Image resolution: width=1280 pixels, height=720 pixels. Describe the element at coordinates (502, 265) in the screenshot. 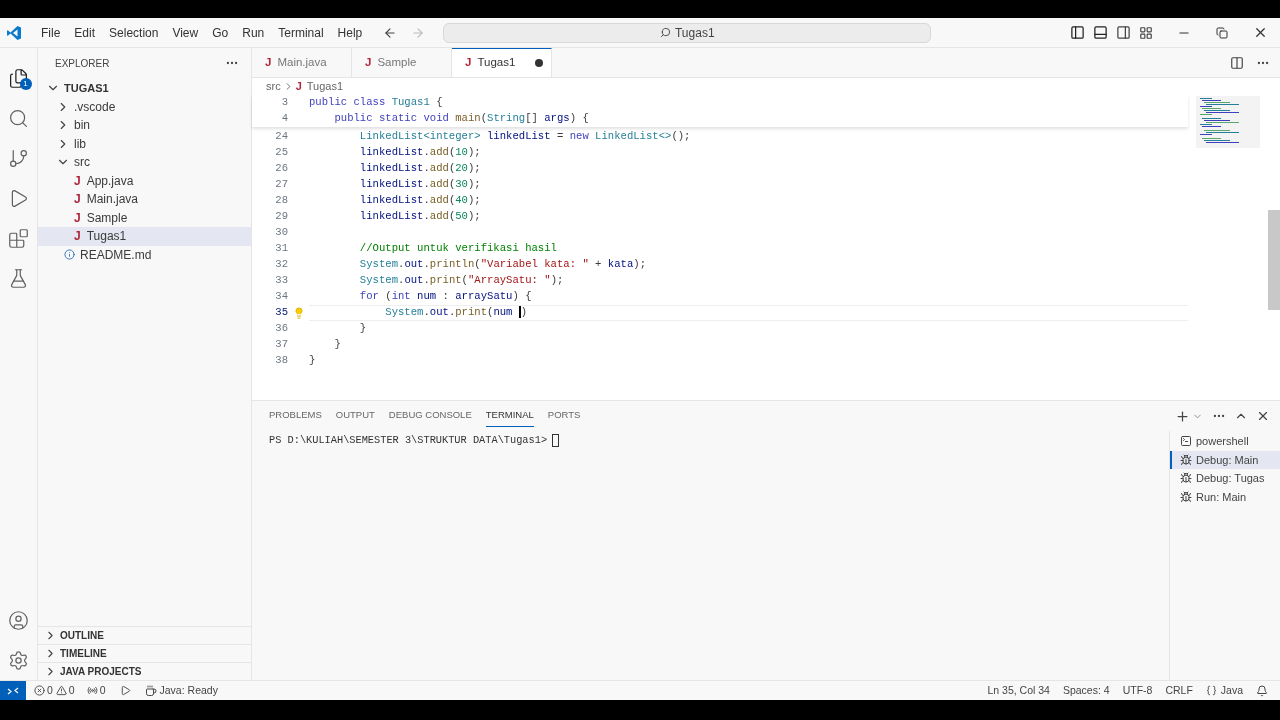

I see `code-line: System.out.println("Variabel kata: " + kata);` at that location.